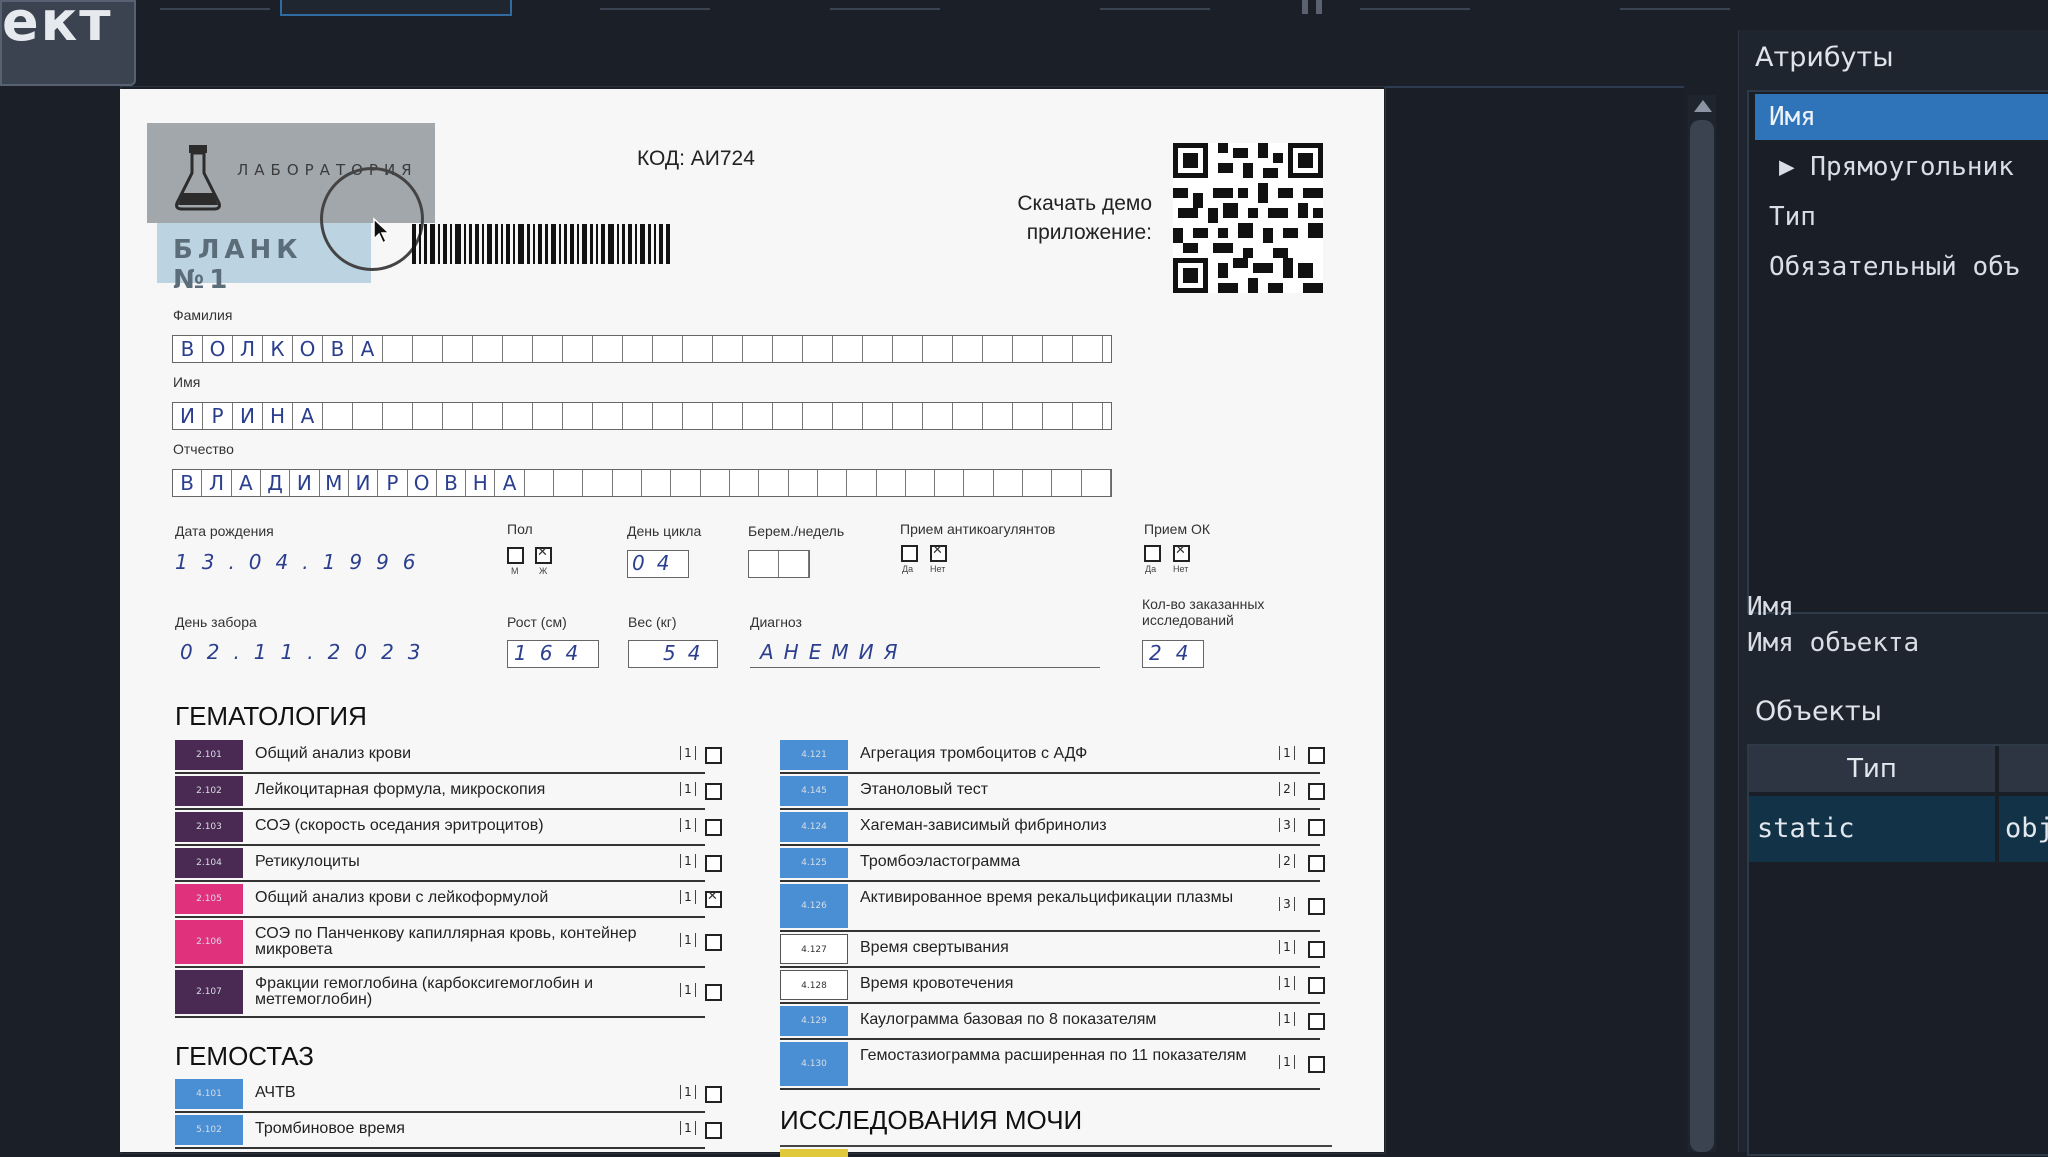  What do you see at coordinates (1703, 106) in the screenshot?
I see `scroll-up-icon` at bounding box center [1703, 106].